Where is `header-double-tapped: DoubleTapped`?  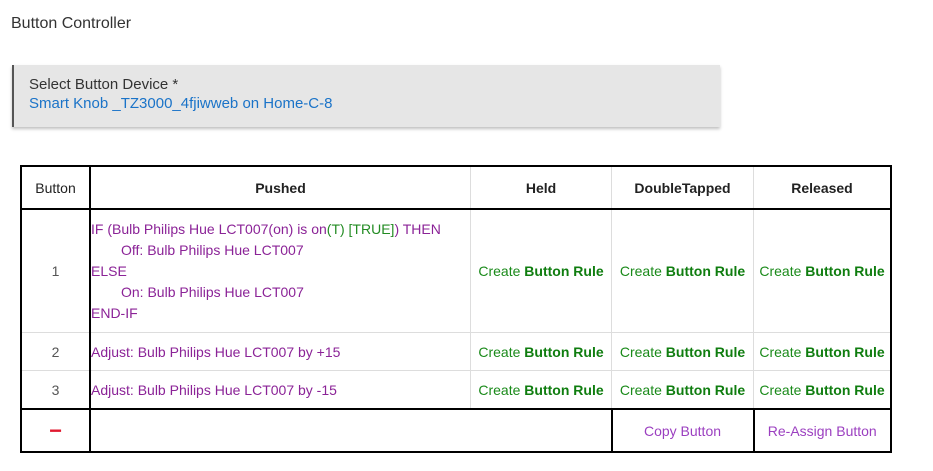 header-double-tapped: DoubleTapped is located at coordinates (682, 187).